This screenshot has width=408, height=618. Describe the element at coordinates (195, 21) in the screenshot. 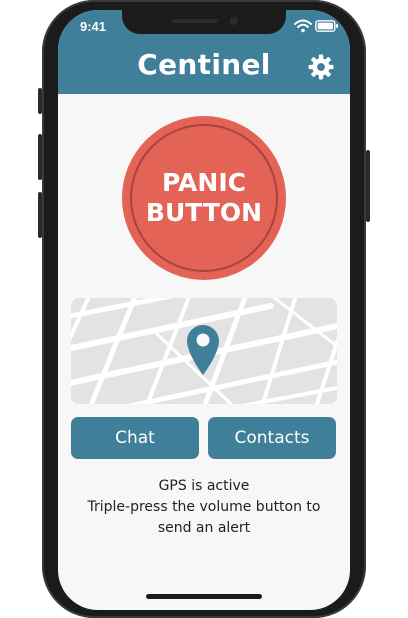

I see `speaker-grille` at that location.